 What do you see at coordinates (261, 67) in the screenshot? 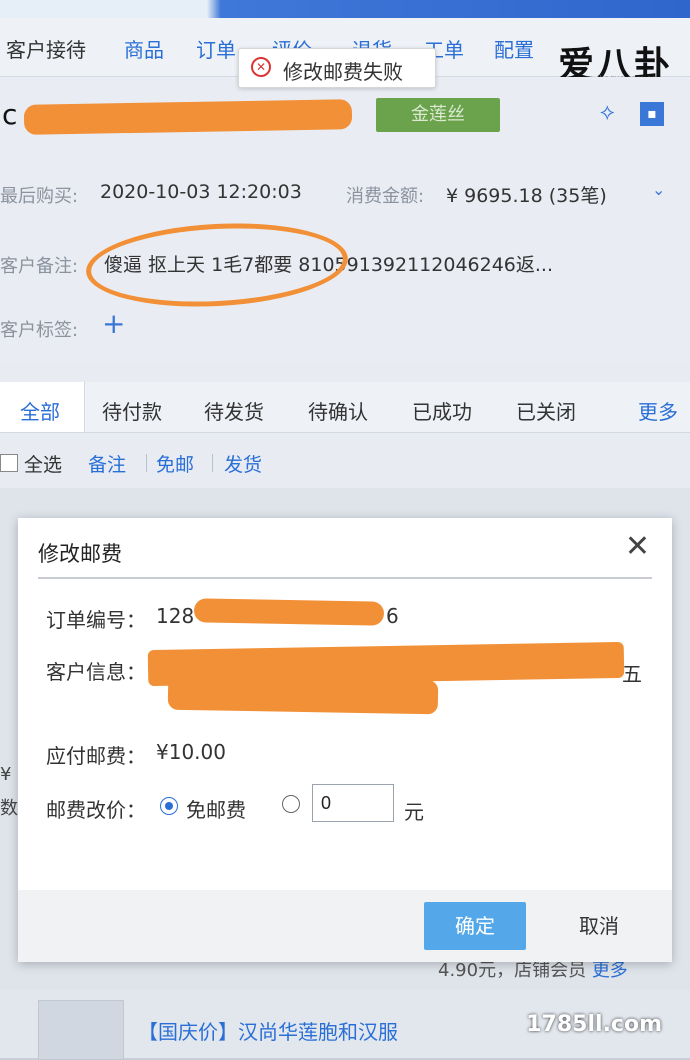
I see `error-circle-icon: ✕` at bounding box center [261, 67].